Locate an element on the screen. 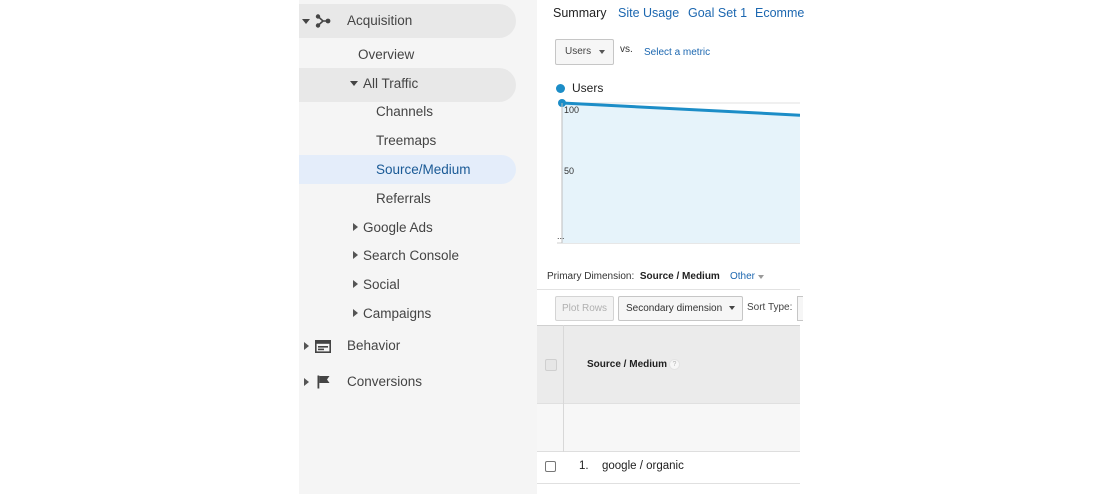 This screenshot has width=1100, height=494. sidebar-item-label: Channels is located at coordinates (405, 111).